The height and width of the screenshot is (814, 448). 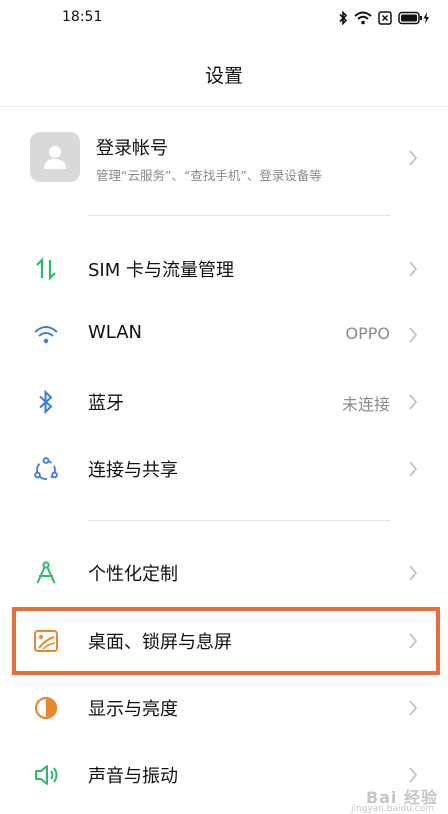 What do you see at coordinates (209, 175) in the screenshot?
I see `account-subtitle: 管理“云服务”、“查找手机”、登录设备等` at bounding box center [209, 175].